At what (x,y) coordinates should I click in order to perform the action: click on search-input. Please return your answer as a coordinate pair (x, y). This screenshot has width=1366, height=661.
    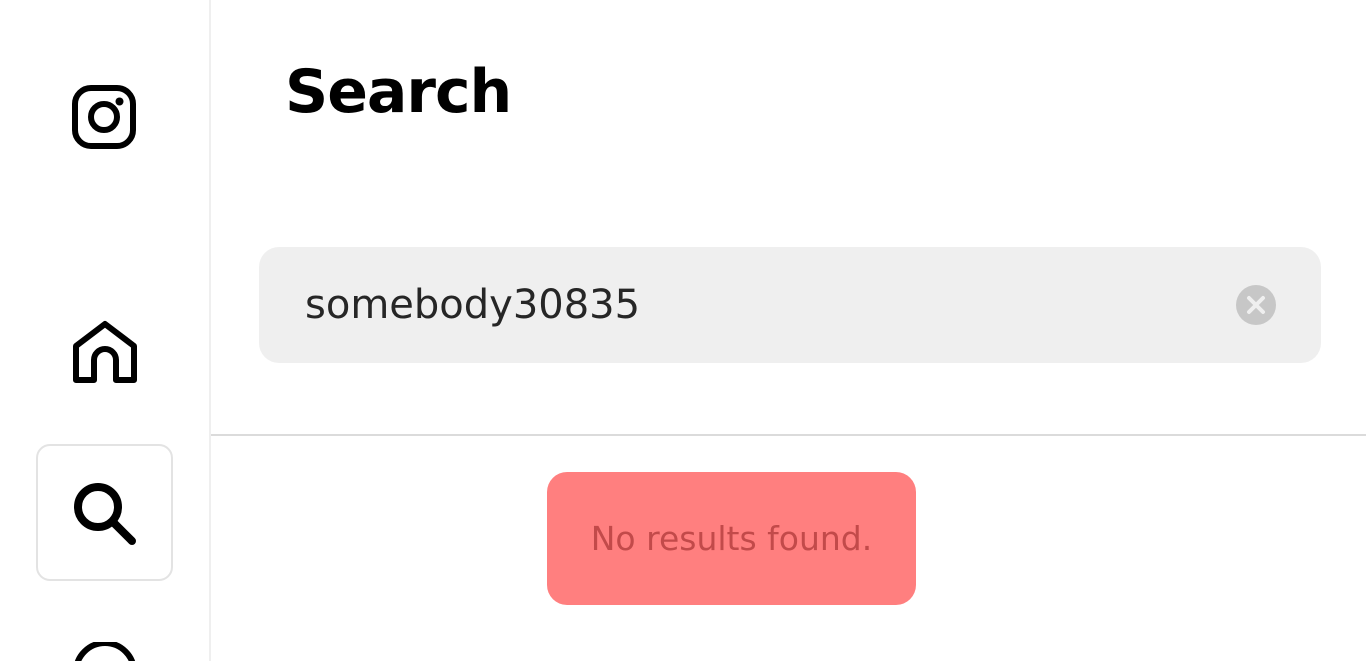
    Looking at the image, I should click on (755, 305).